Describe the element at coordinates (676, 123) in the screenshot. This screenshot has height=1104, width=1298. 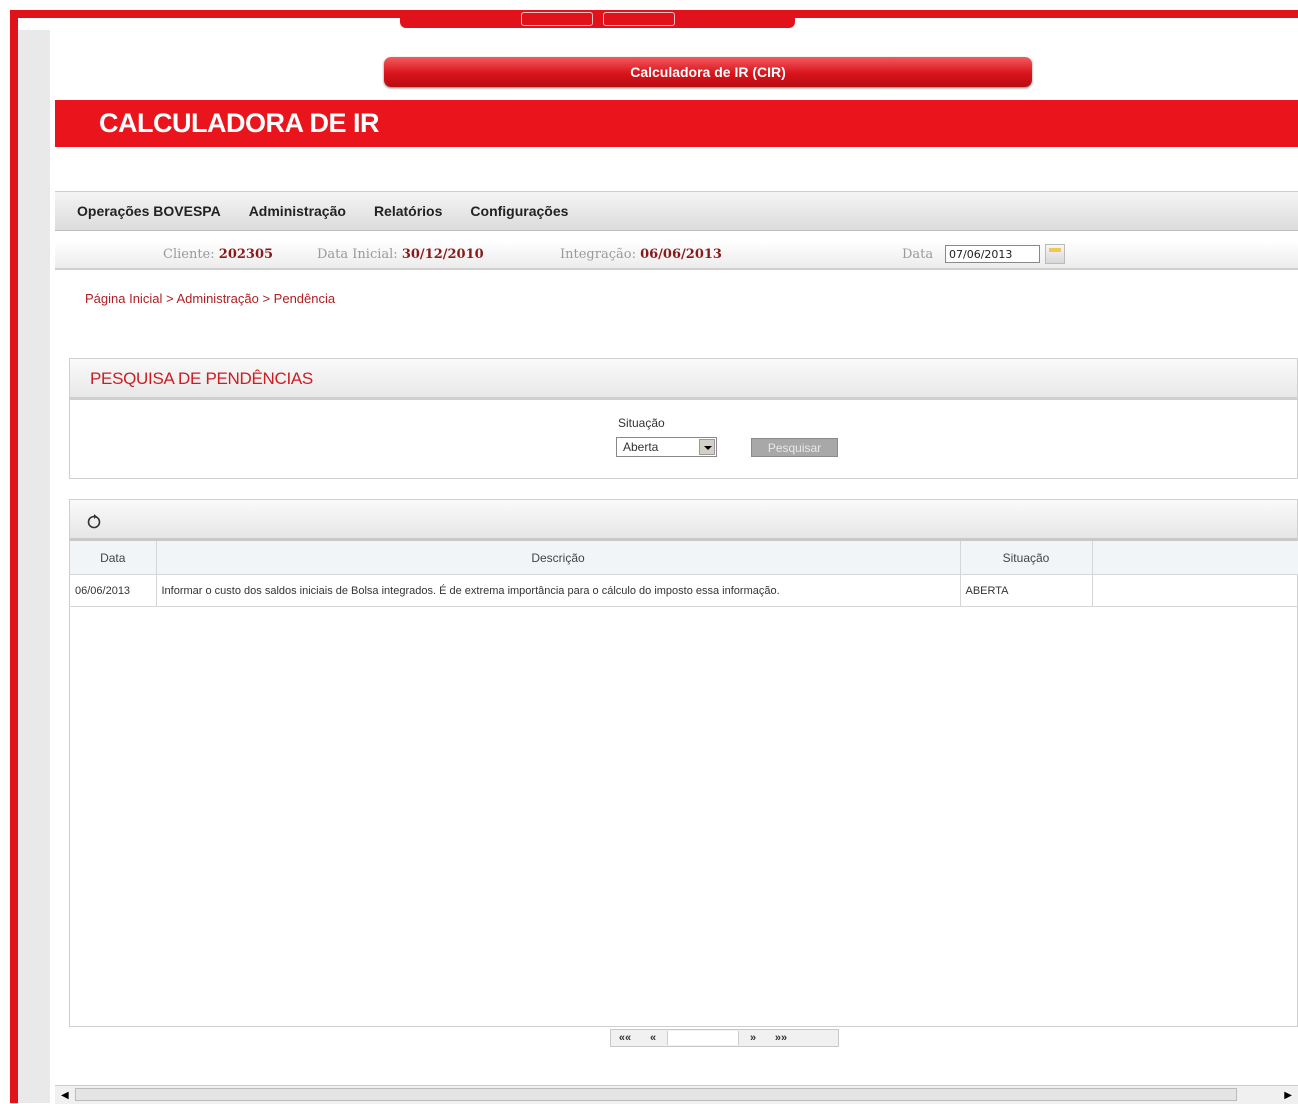
I see `page-banner: CALCULADORA DE IR` at that location.